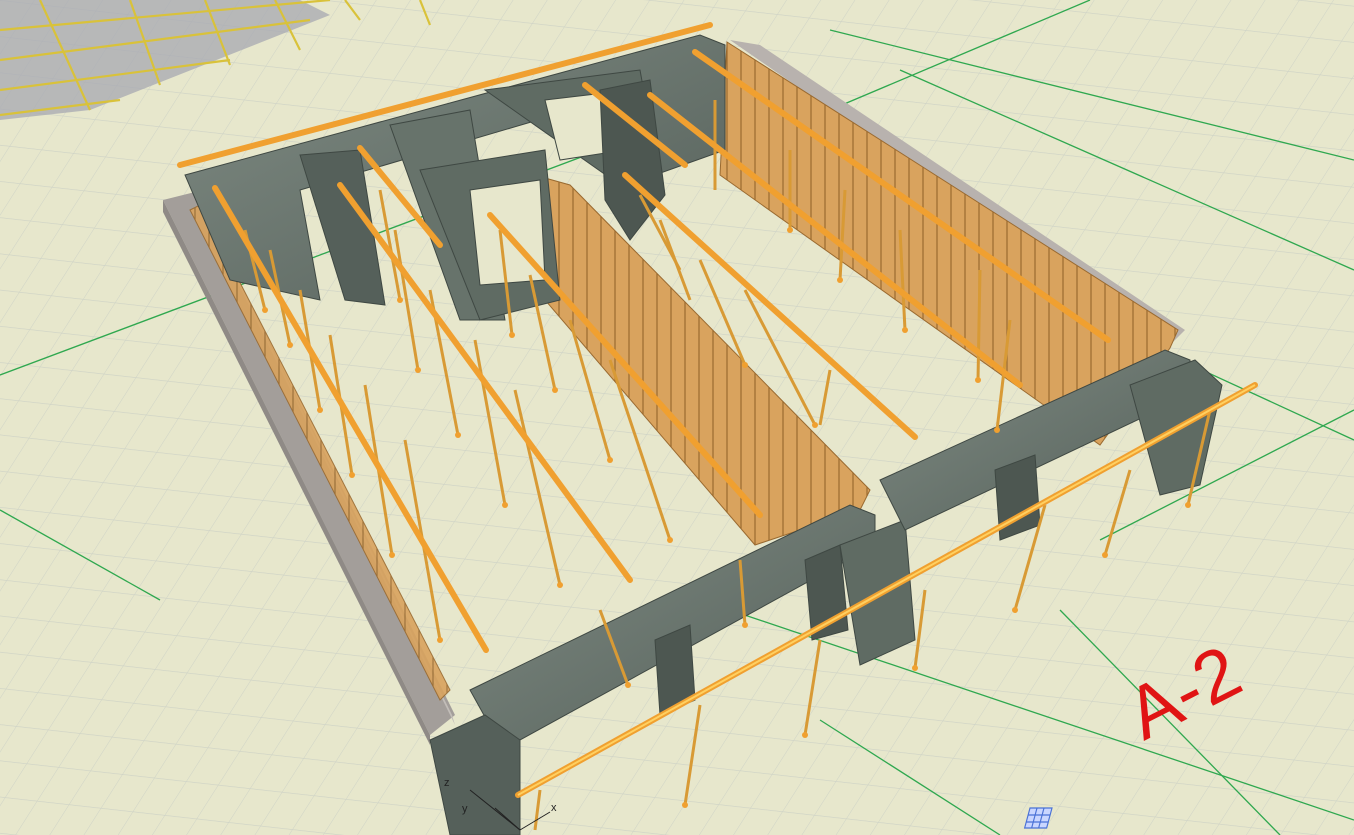  Describe the element at coordinates (554, 808) in the screenshot. I see `svg-text: x` at that location.